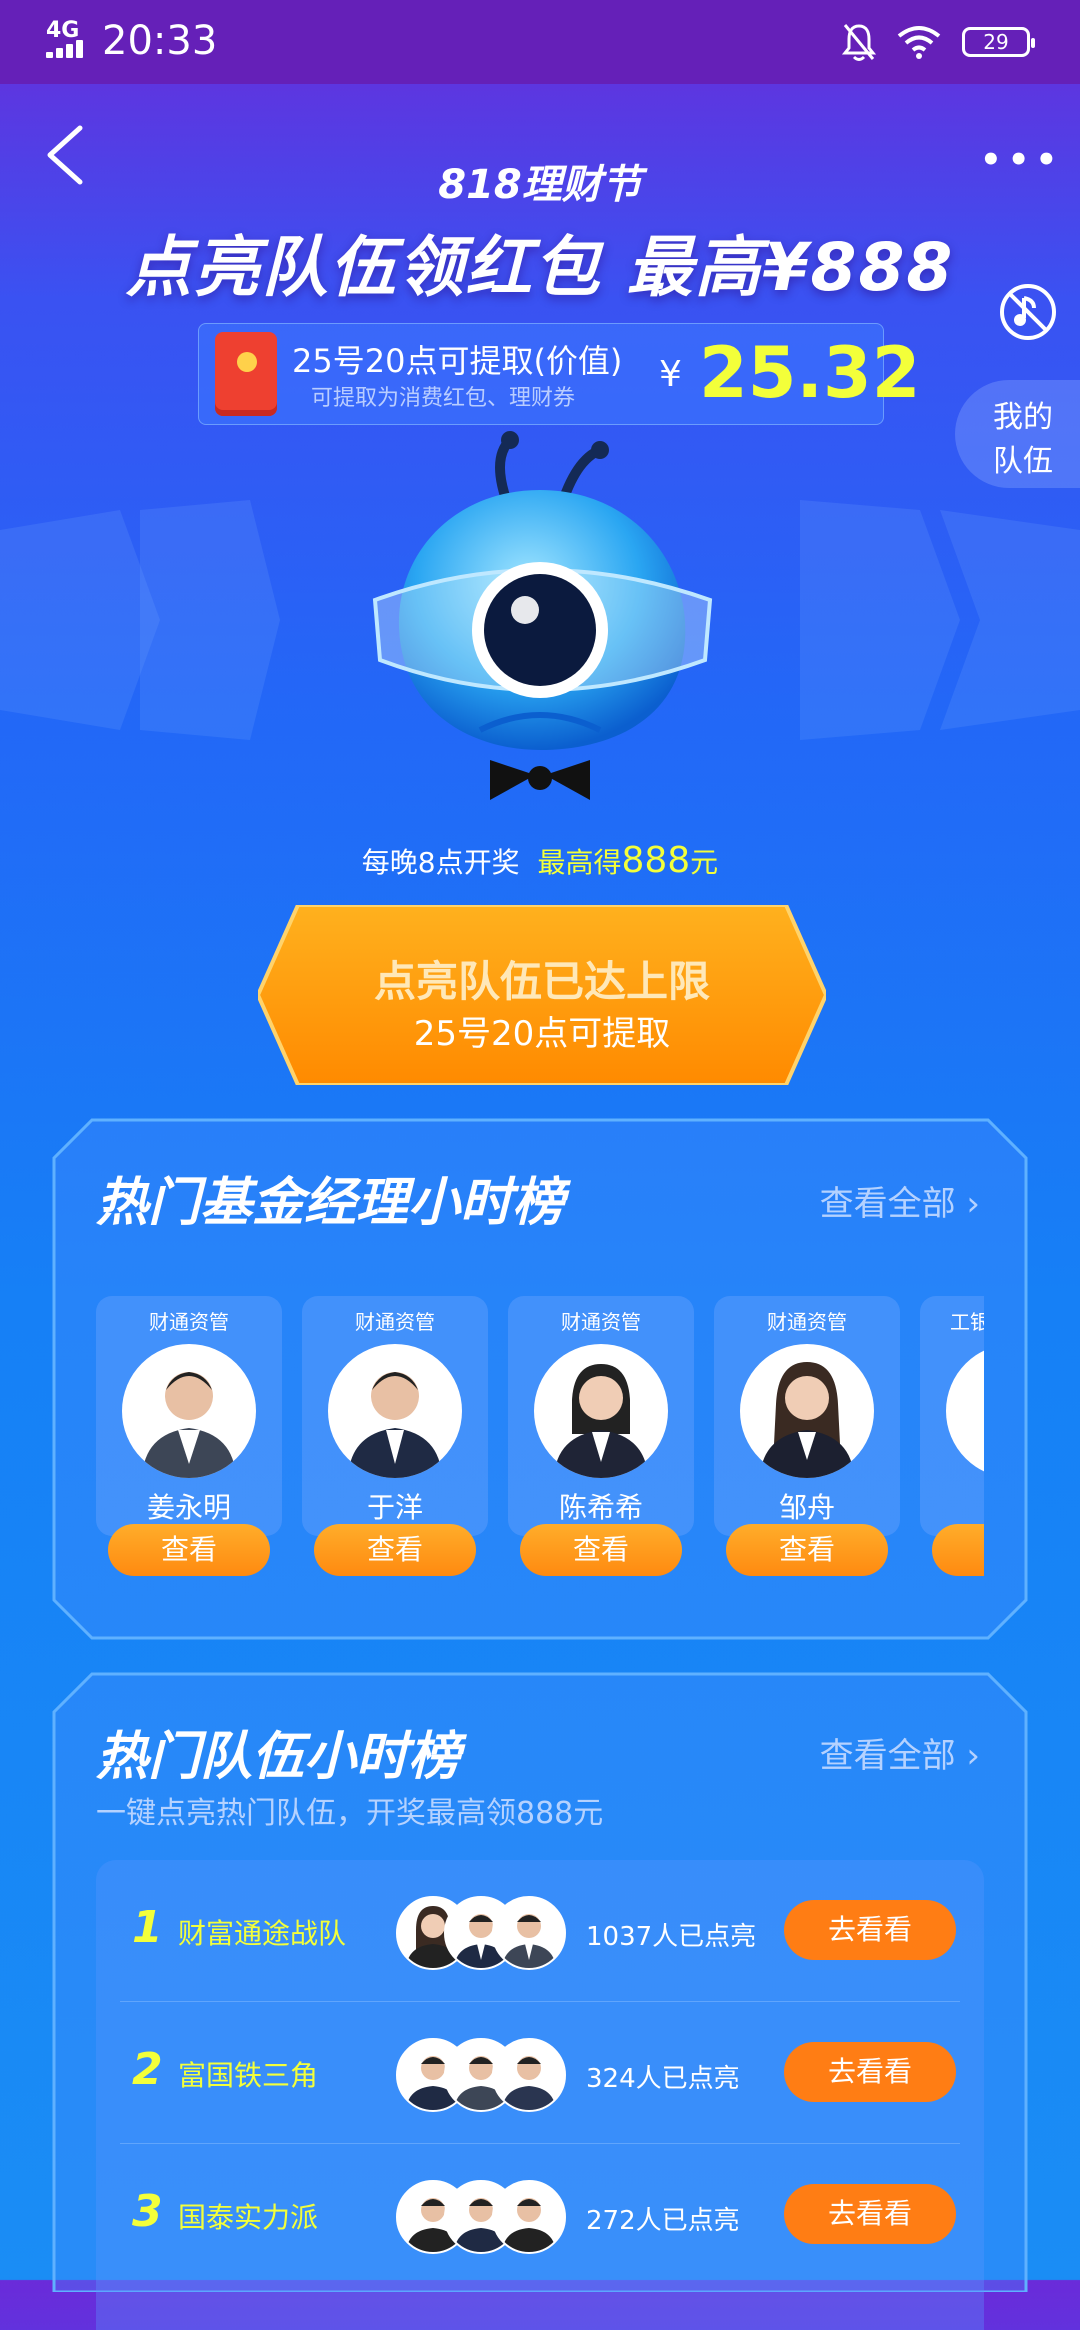 Image resolution: width=1080 pixels, height=2330 pixels. I want to click on light-team-button-sub: 25号20点可提取, so click(542, 1034).